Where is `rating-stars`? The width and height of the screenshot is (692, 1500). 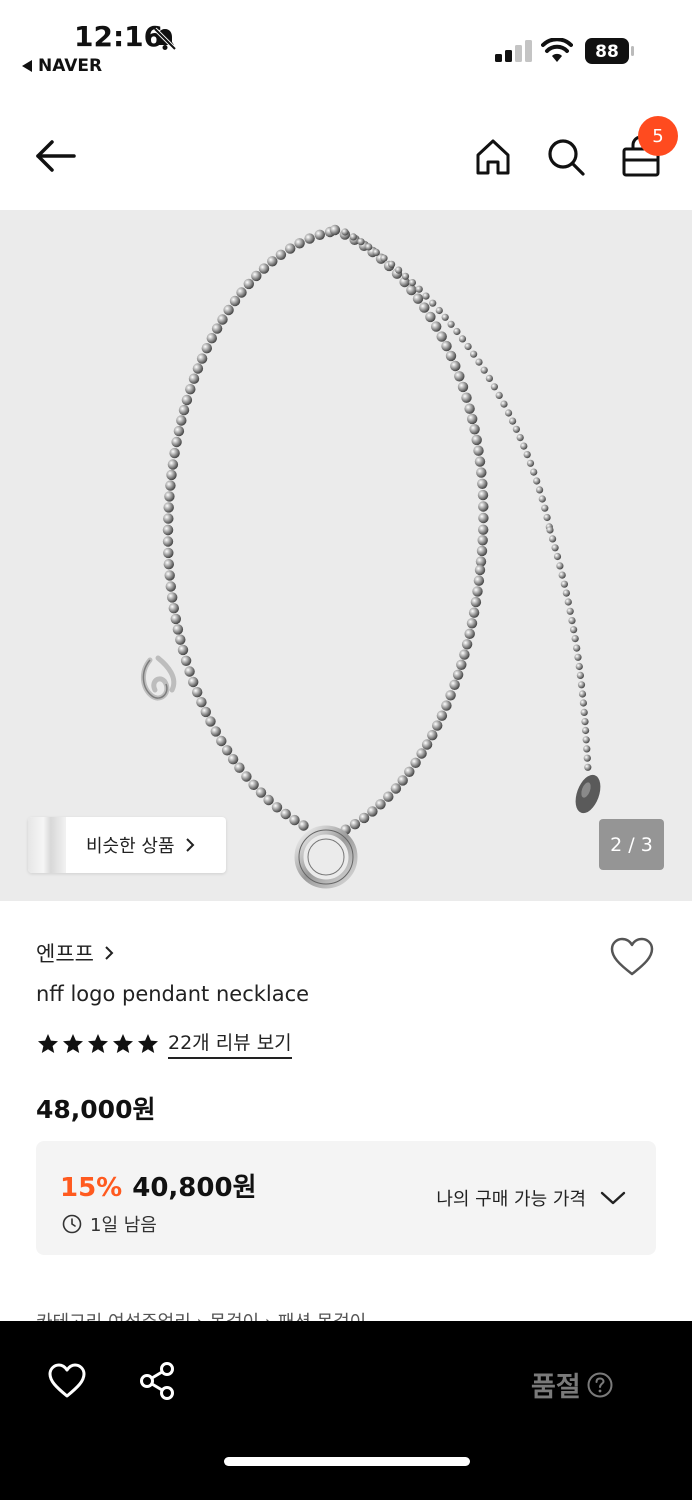 rating-stars is located at coordinates (98, 1044).